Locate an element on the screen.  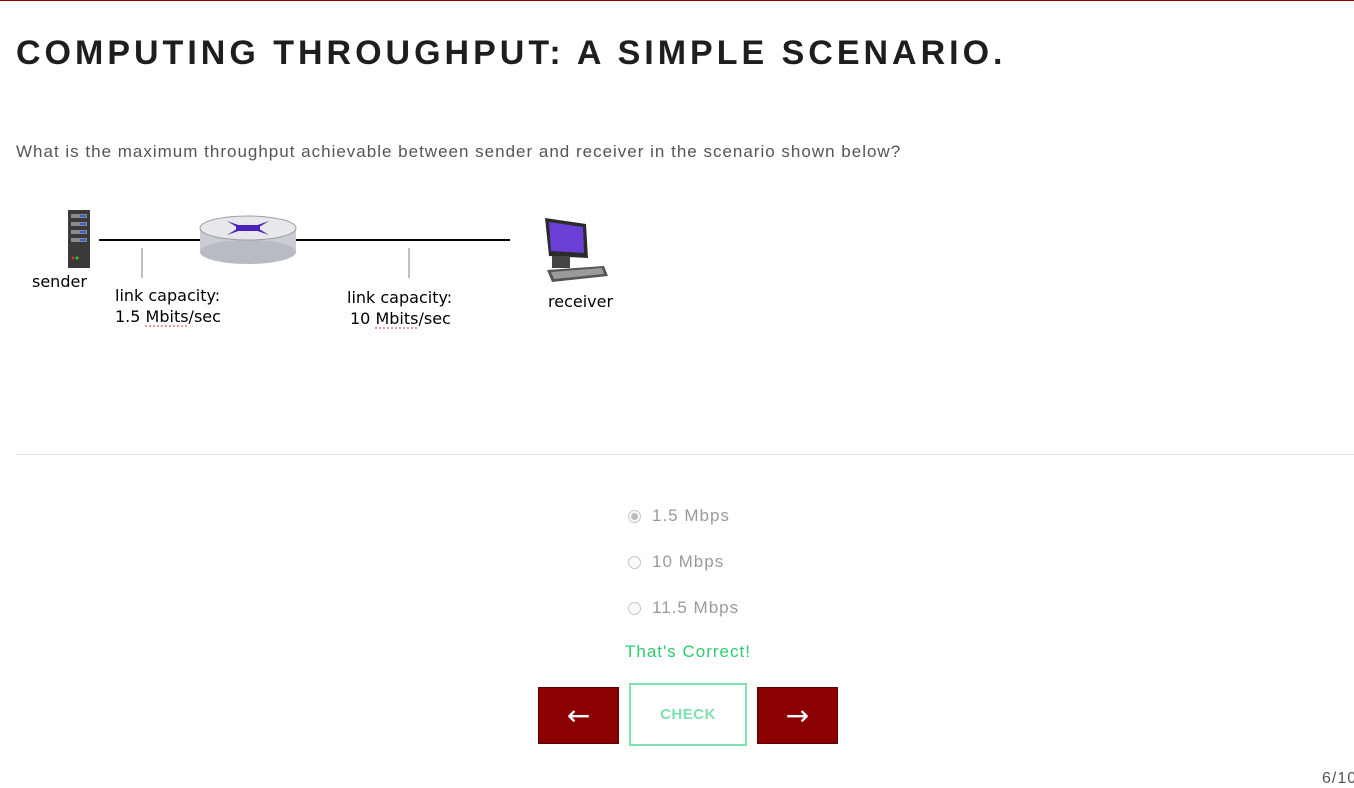
link1-label-line2: 1.5 Mbits/sec is located at coordinates (168, 316).